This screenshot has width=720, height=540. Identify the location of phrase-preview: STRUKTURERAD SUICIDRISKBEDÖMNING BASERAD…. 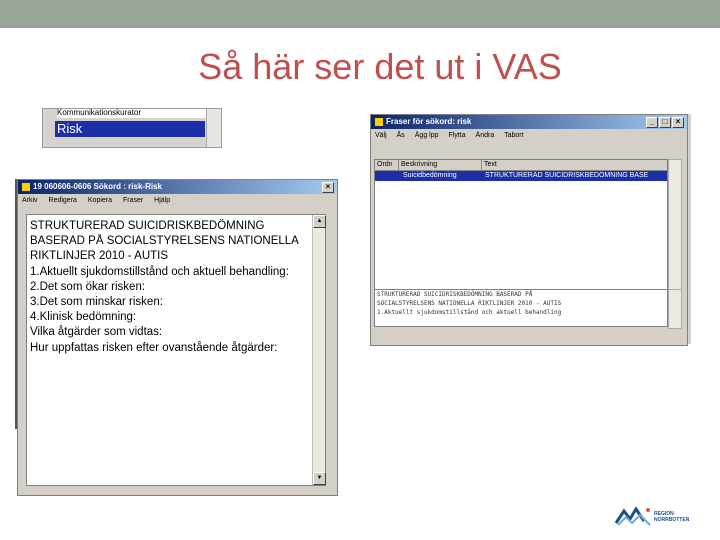
(521, 308).